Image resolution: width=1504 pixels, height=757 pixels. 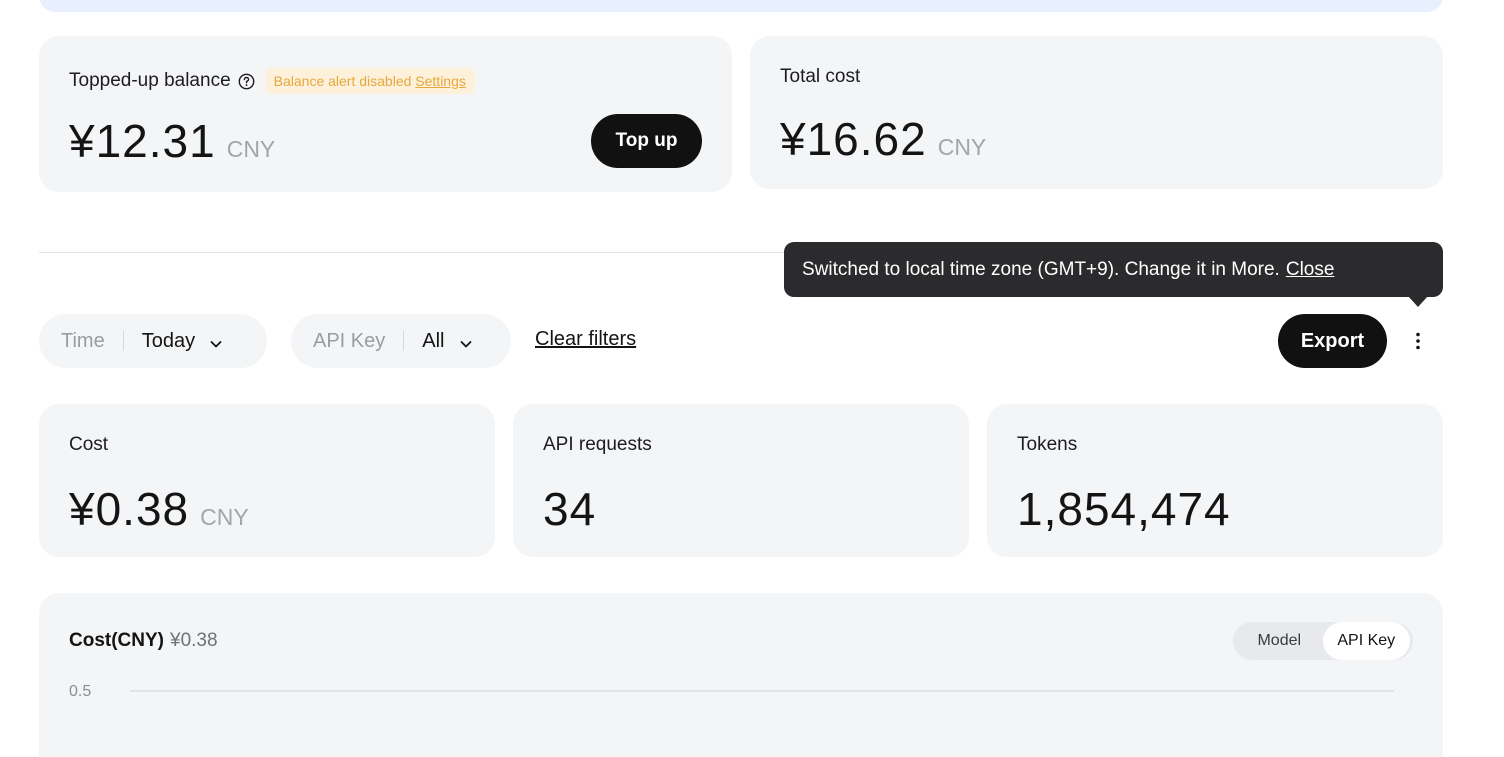 I want to click on total-cost-label: Total cost, so click(x=820, y=76).